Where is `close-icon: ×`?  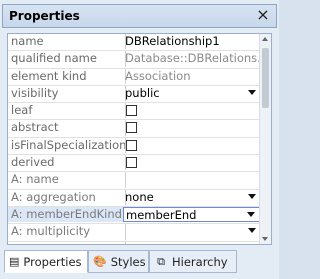 close-icon: × is located at coordinates (263, 15).